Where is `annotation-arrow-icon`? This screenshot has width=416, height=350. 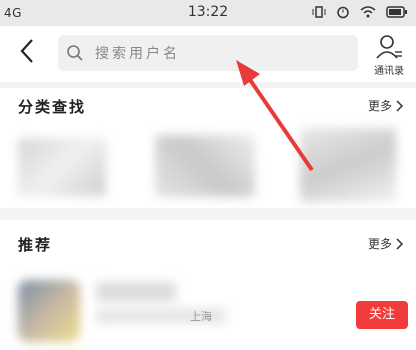 annotation-arrow-icon is located at coordinates (275, 116).